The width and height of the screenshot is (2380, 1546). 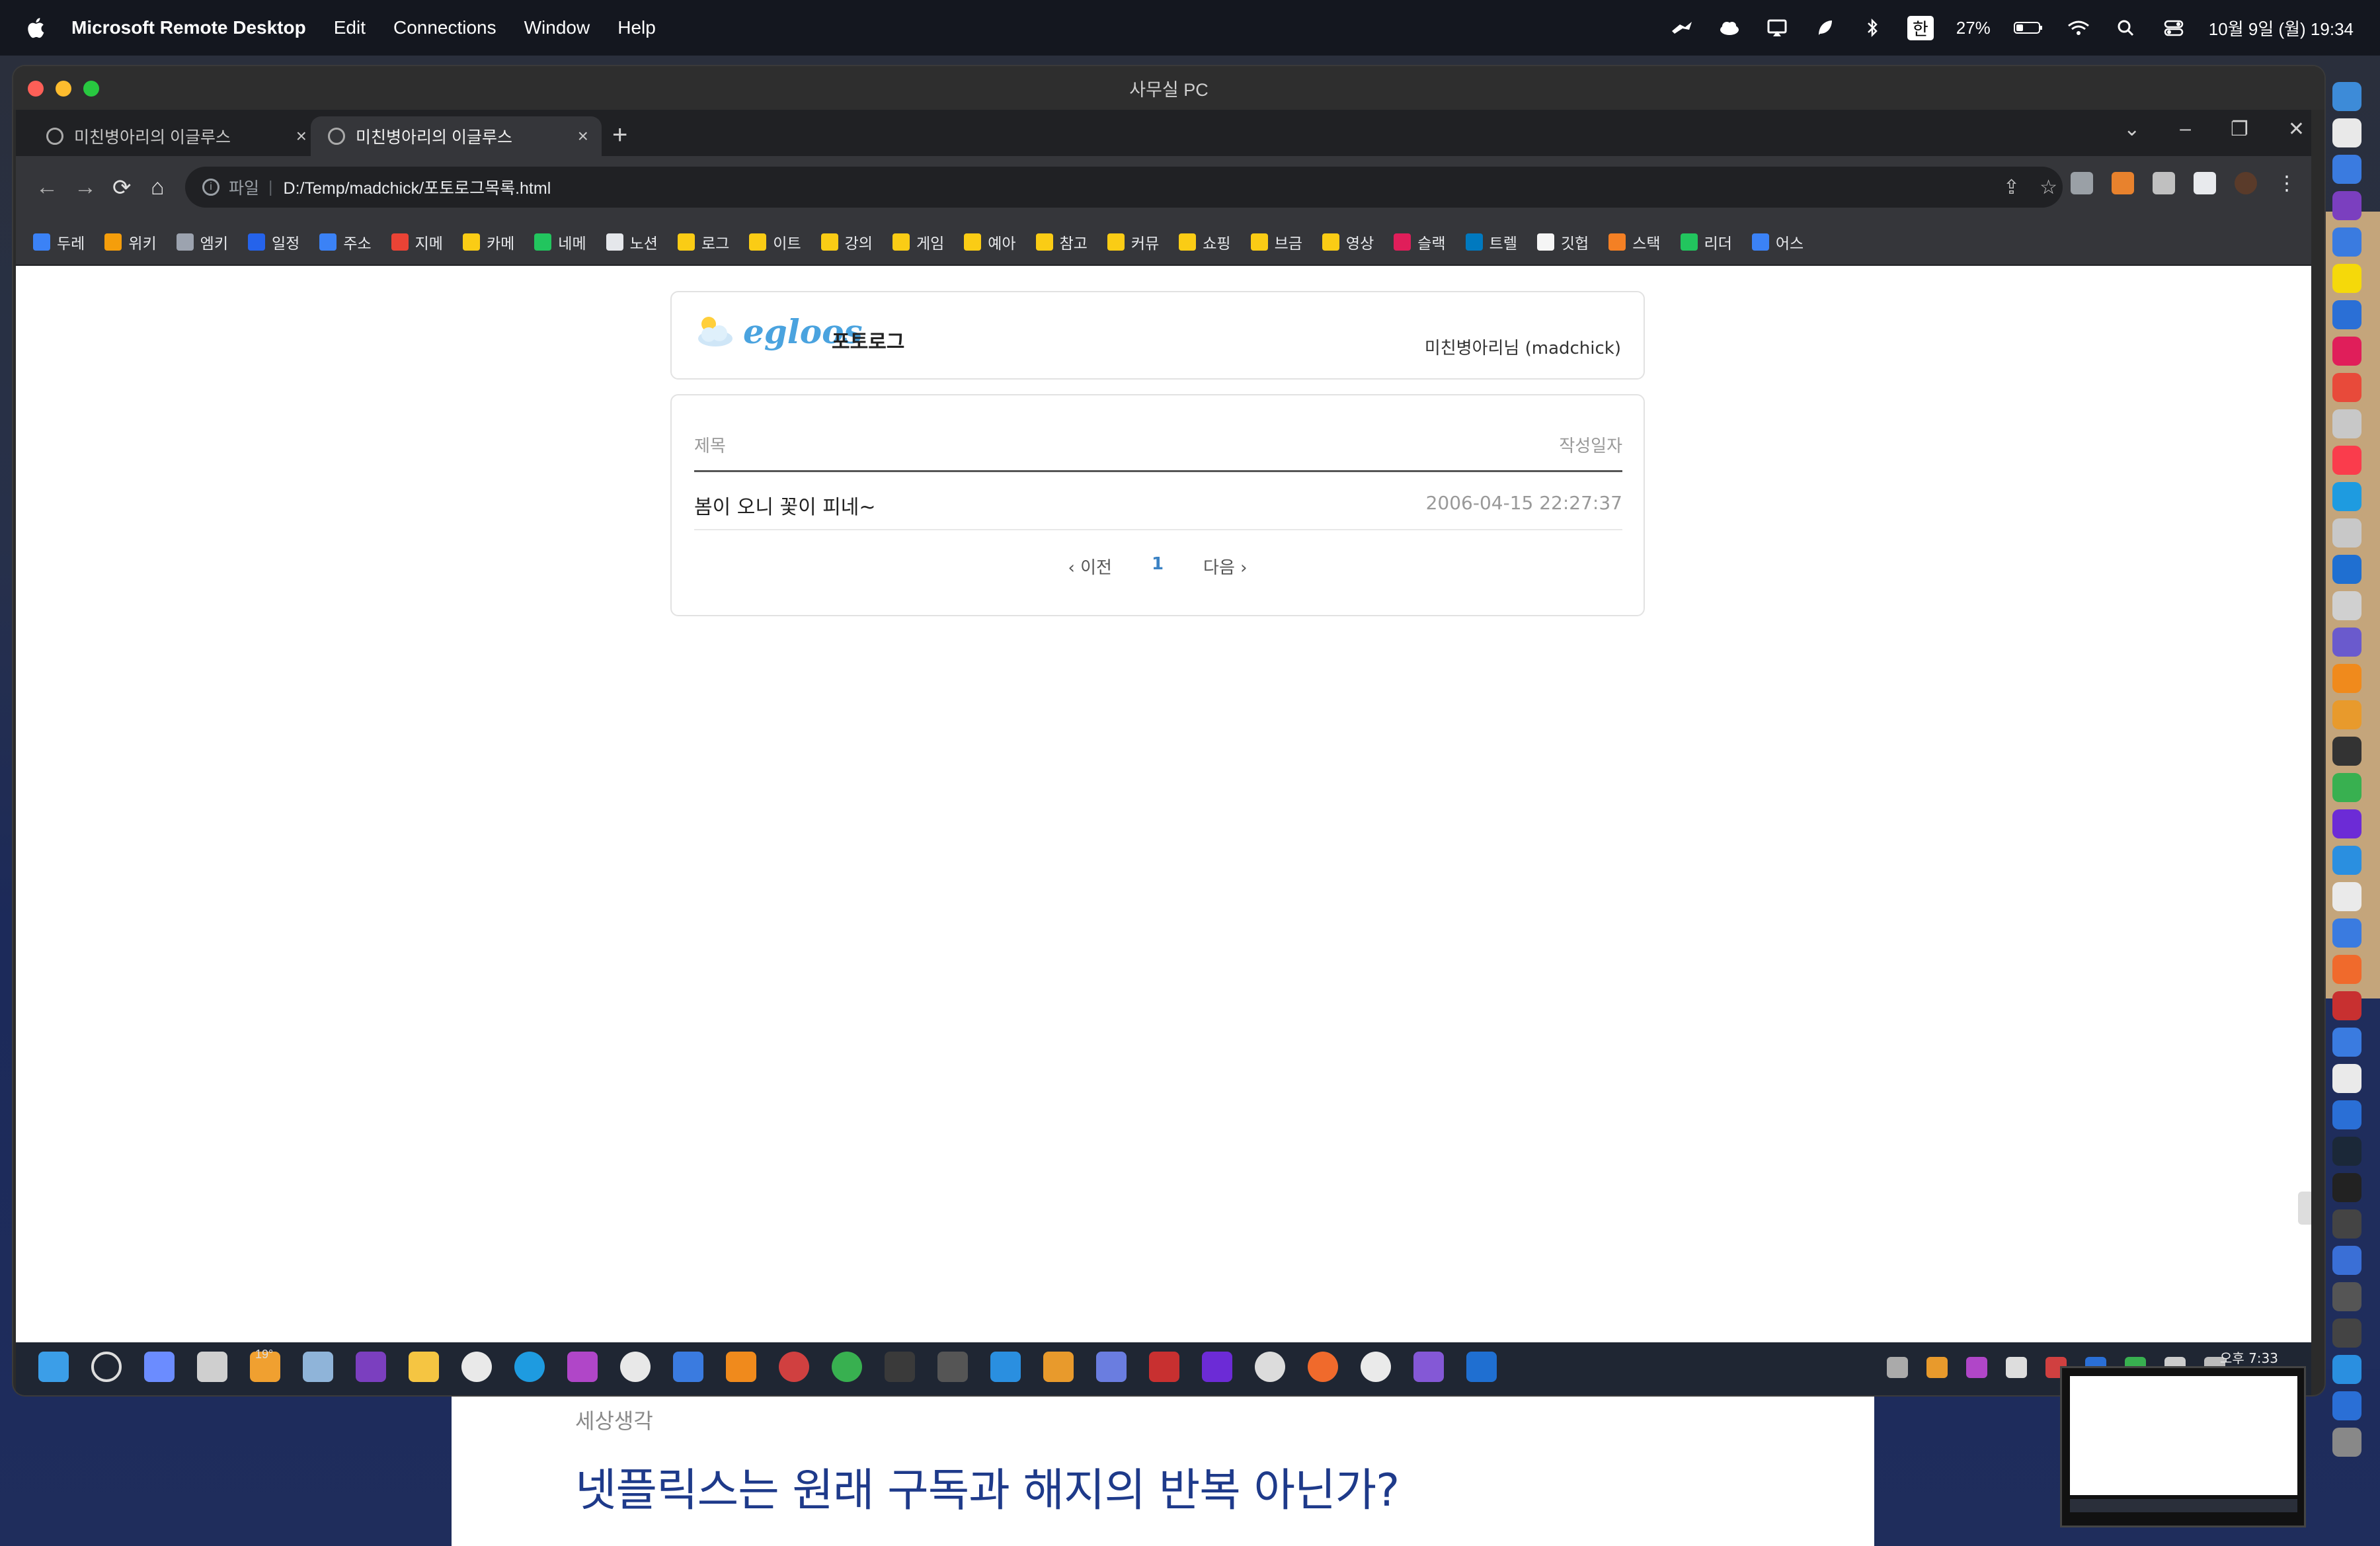 What do you see at coordinates (35, 28) in the screenshot?
I see `apple-icon` at bounding box center [35, 28].